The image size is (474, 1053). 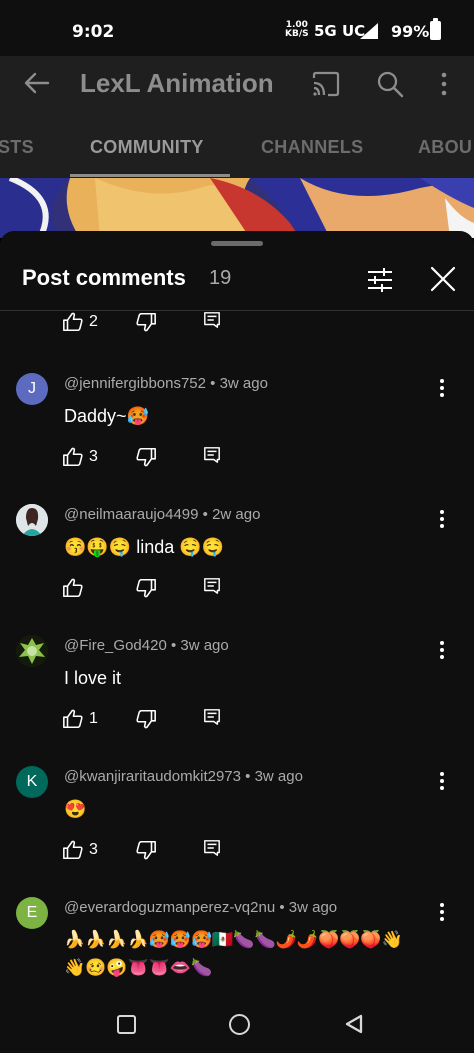 What do you see at coordinates (237, 823) in the screenshot?
I see `comment-item: K @kwanjiraritaudomkit2973 • 3w ago 😍 3` at bounding box center [237, 823].